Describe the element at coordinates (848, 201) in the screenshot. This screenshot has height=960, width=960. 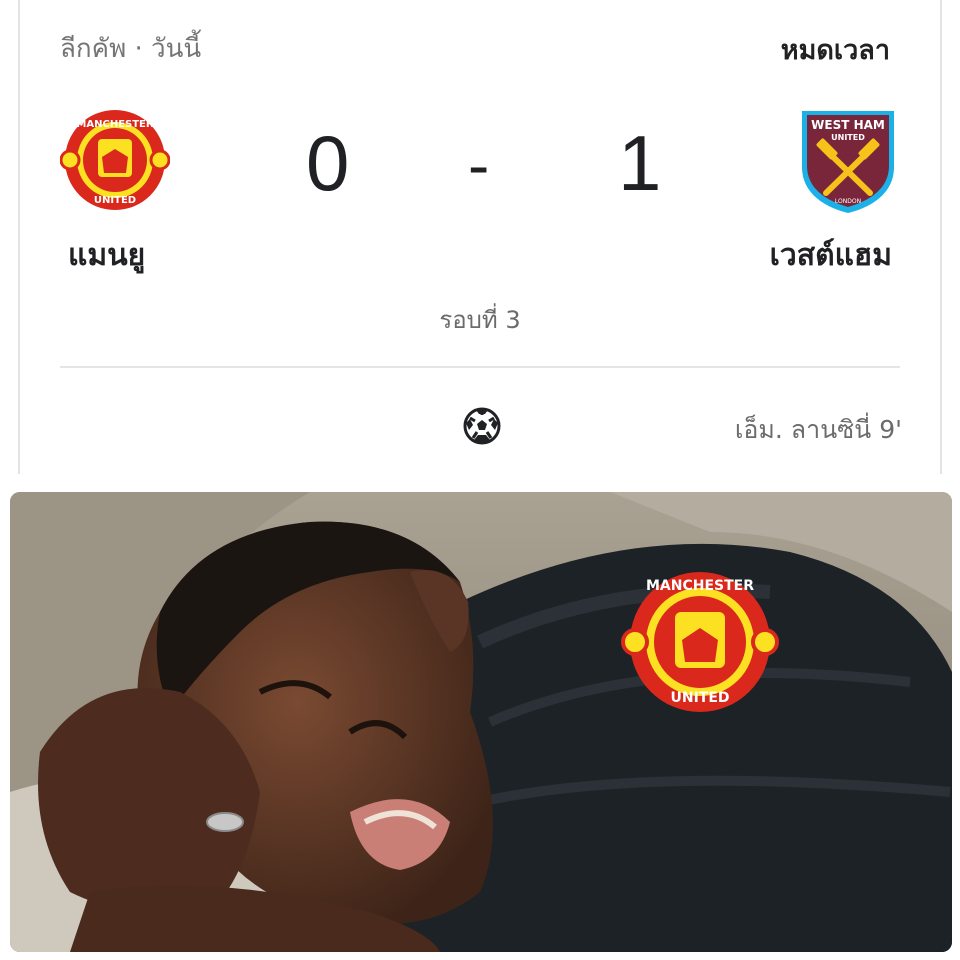
I see `svg-text: LONDON` at that location.